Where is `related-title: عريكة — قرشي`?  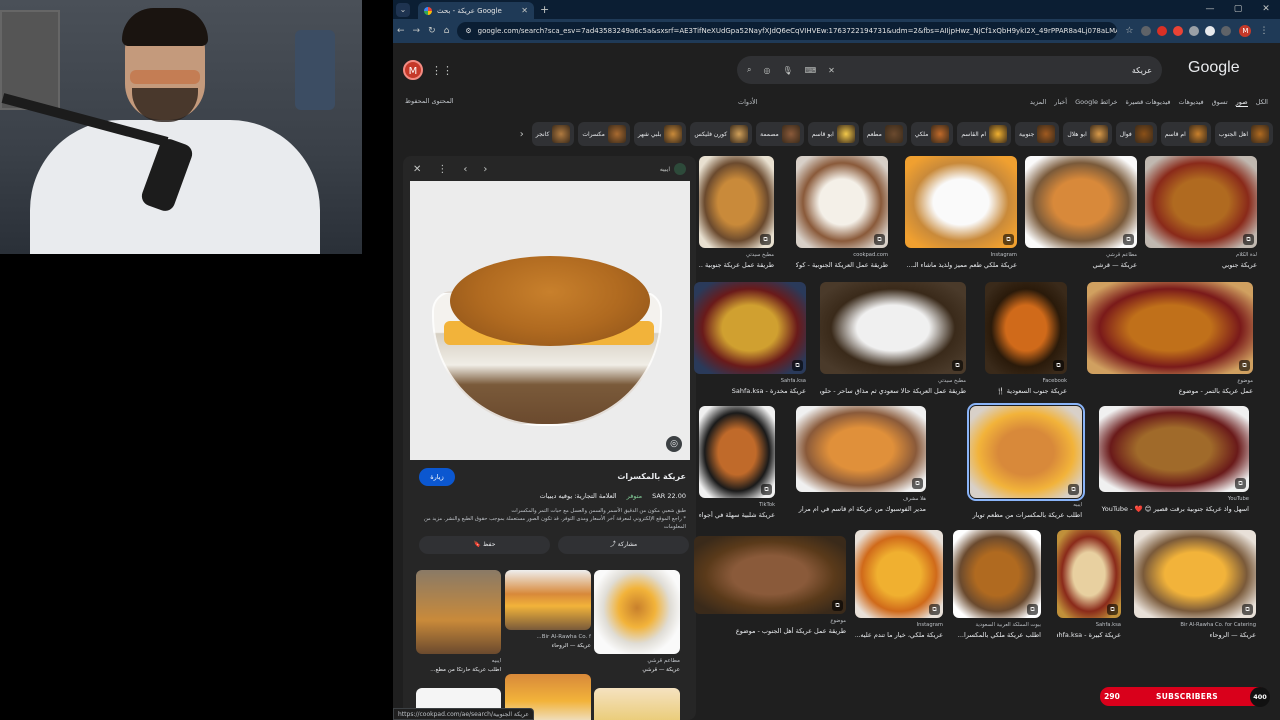 related-title: عريكة — قرشي is located at coordinates (637, 670).